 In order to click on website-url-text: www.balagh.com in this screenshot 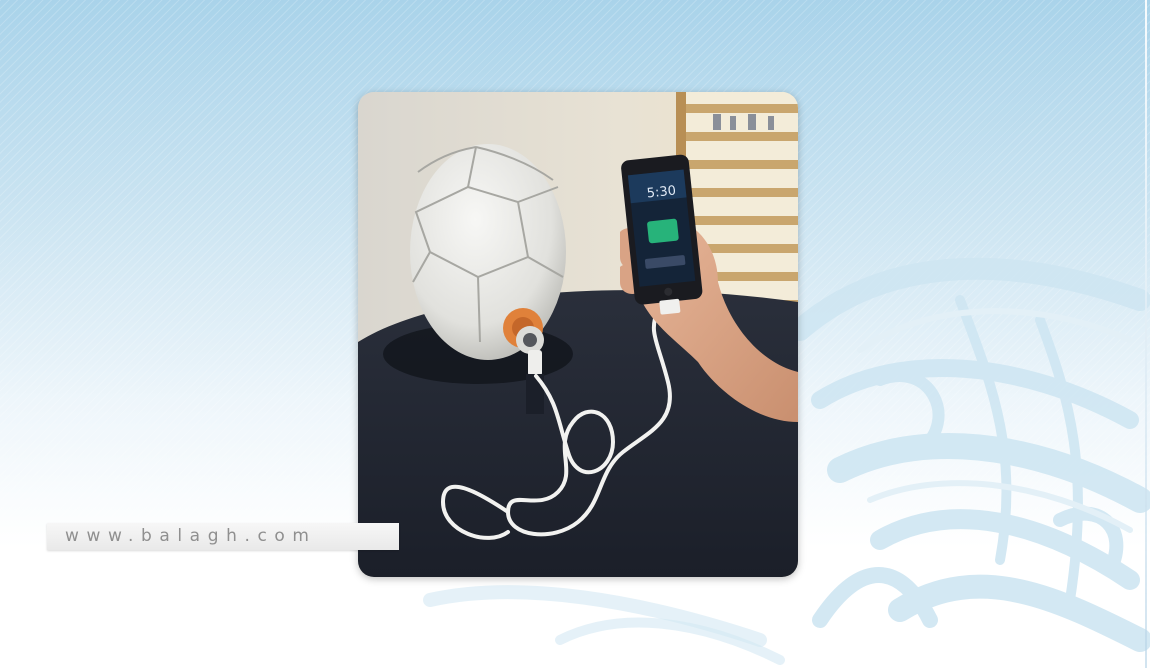, I will do `click(191, 536)`.